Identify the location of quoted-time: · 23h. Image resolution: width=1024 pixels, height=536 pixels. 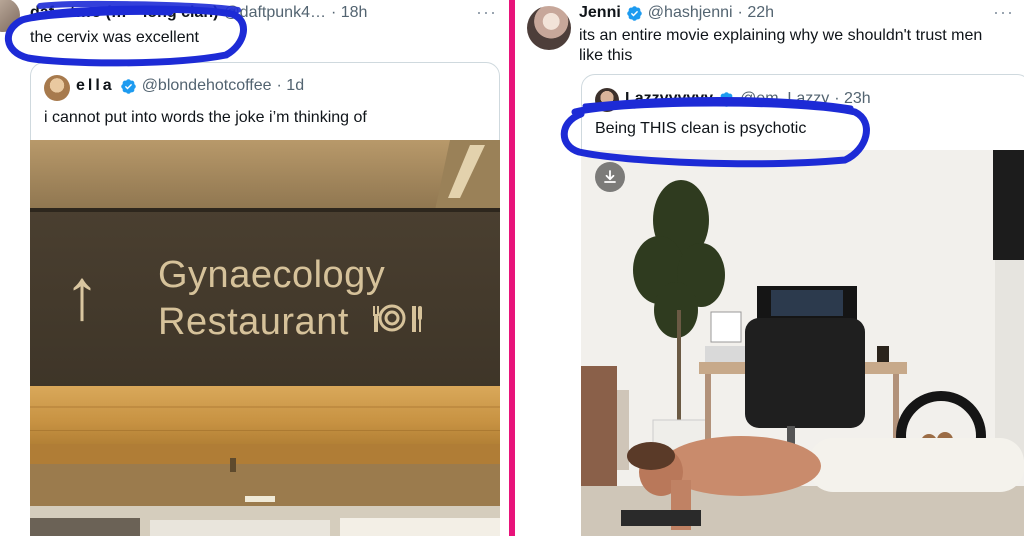
(852, 99).